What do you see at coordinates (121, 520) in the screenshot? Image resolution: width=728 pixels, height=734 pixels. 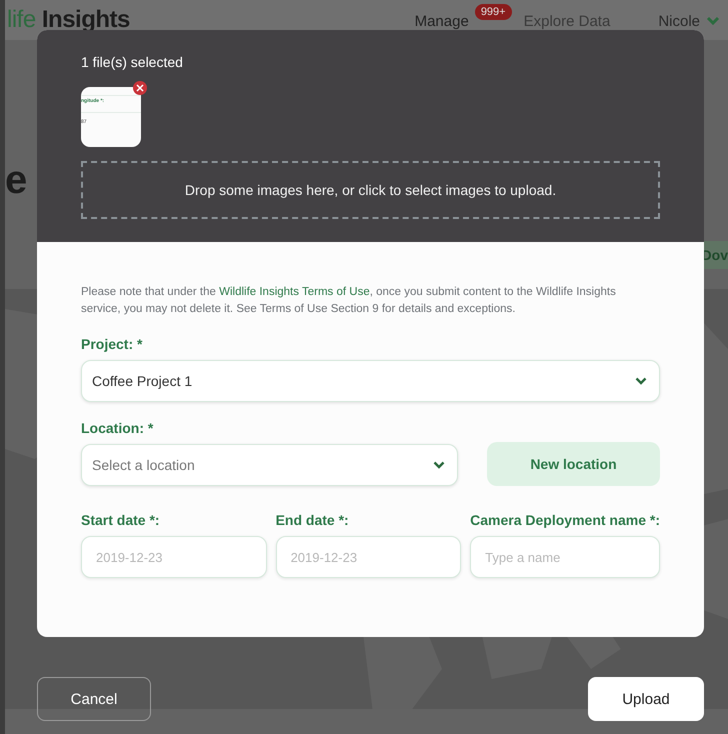 I see `field-label: Start date *:` at bounding box center [121, 520].